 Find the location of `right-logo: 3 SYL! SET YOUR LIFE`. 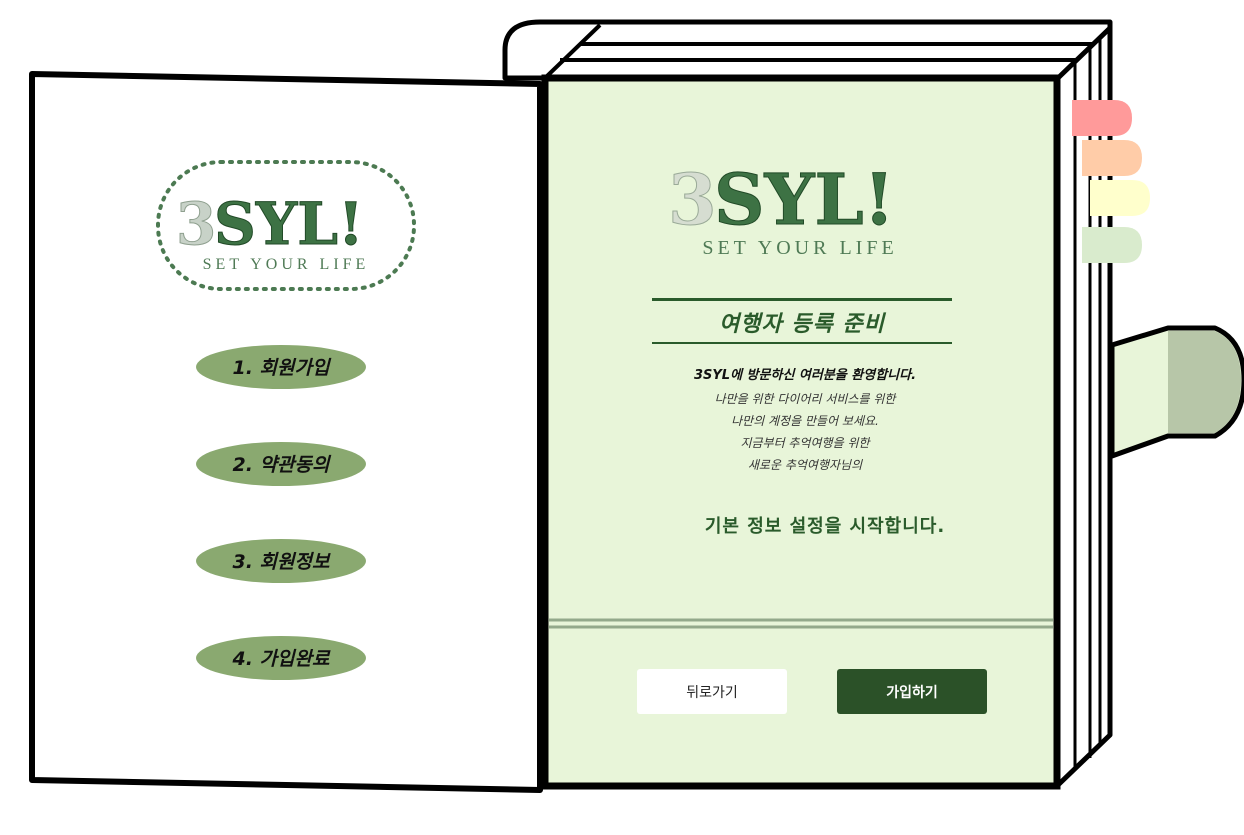

right-logo: 3 SYL! SET YOUR LIFE is located at coordinates (782, 209).